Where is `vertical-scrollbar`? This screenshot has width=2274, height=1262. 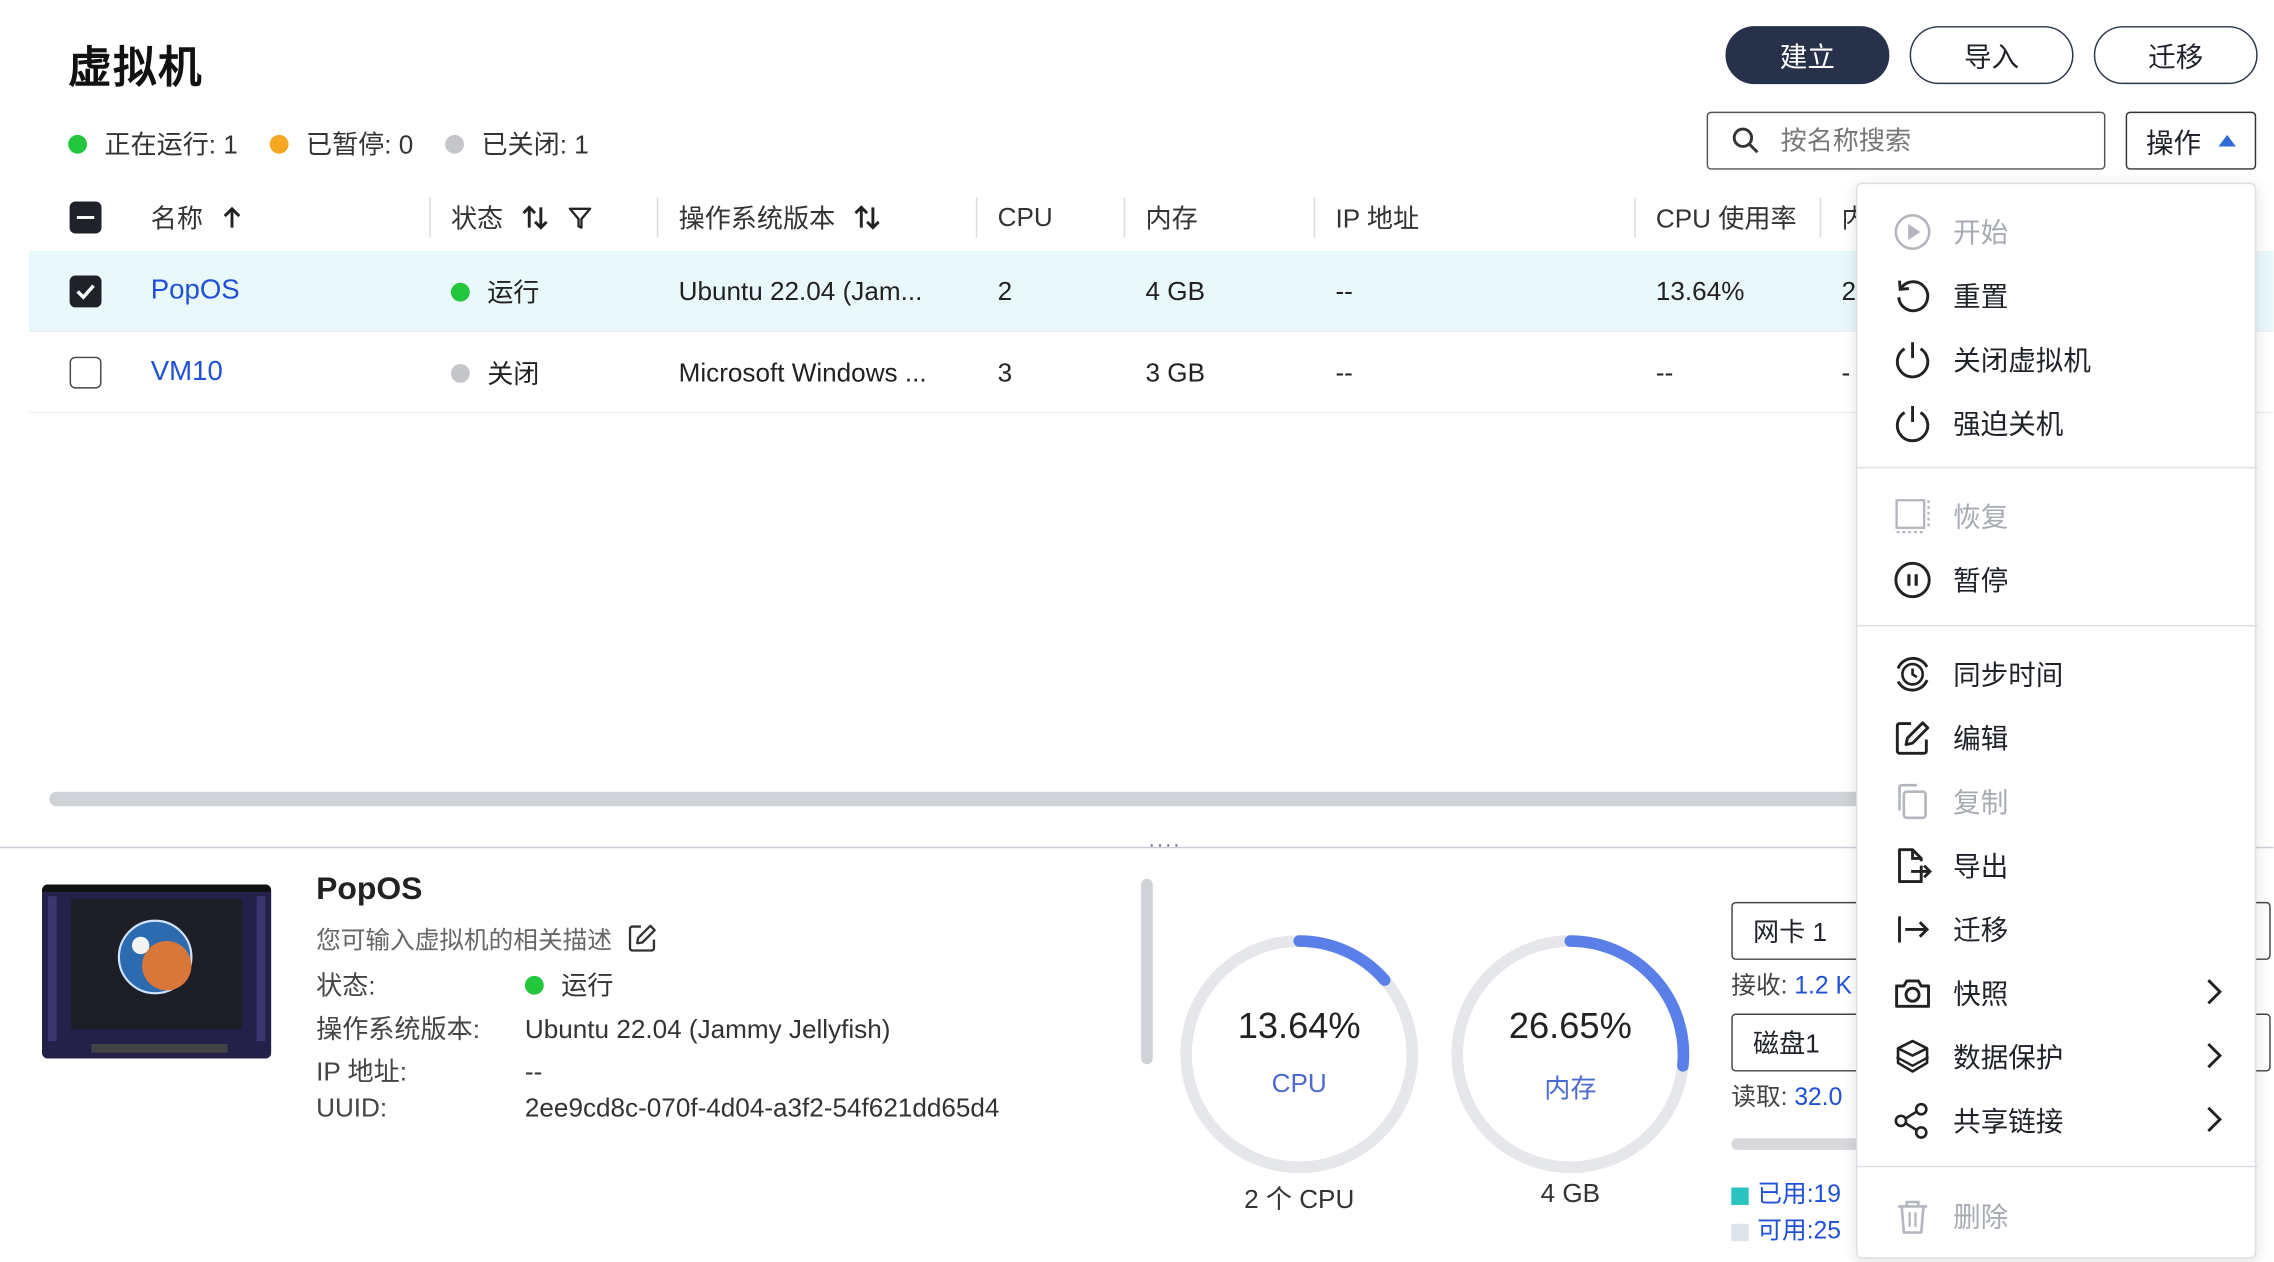 vertical-scrollbar is located at coordinates (1147, 971).